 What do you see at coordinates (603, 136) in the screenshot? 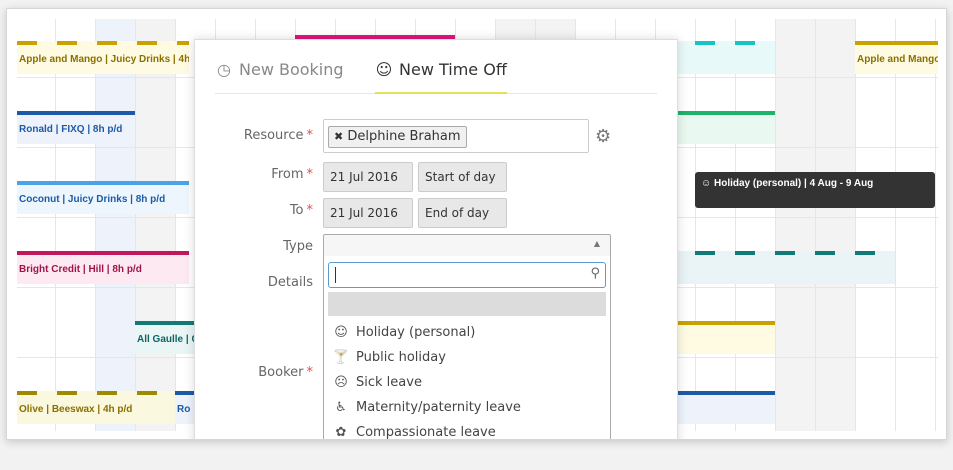
I see `gear-icon: ⚙` at bounding box center [603, 136].